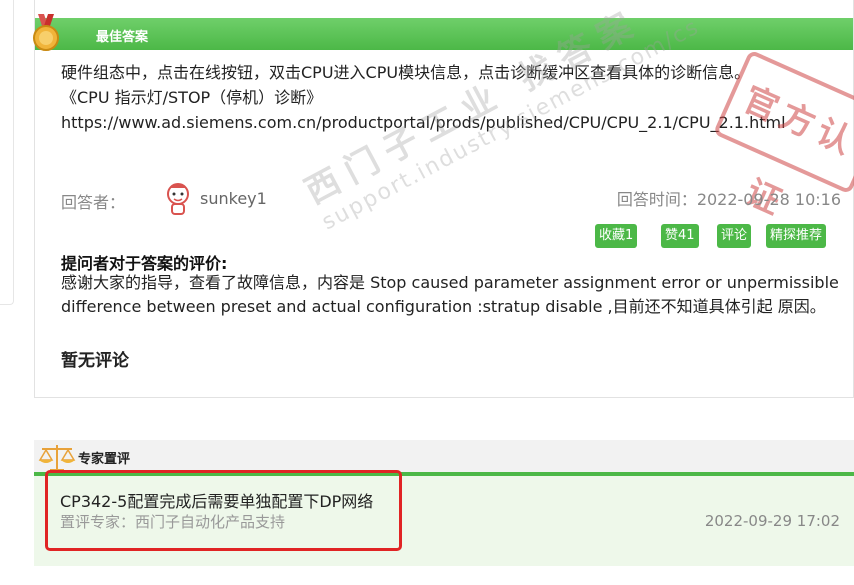 The image size is (854, 585). What do you see at coordinates (796, 236) in the screenshot?
I see `recommend-button: 精探推荐` at bounding box center [796, 236].